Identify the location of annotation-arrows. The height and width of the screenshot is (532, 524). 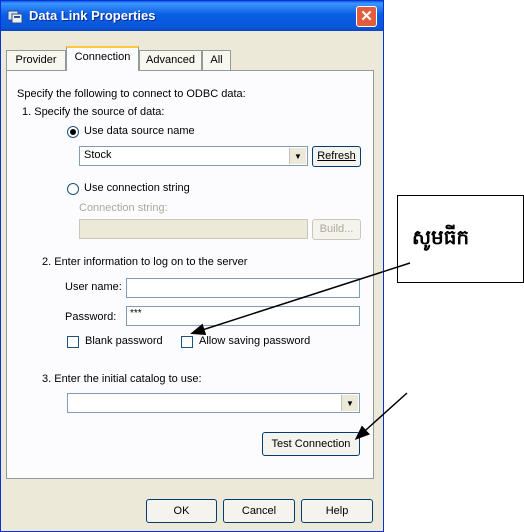
(300, 351).